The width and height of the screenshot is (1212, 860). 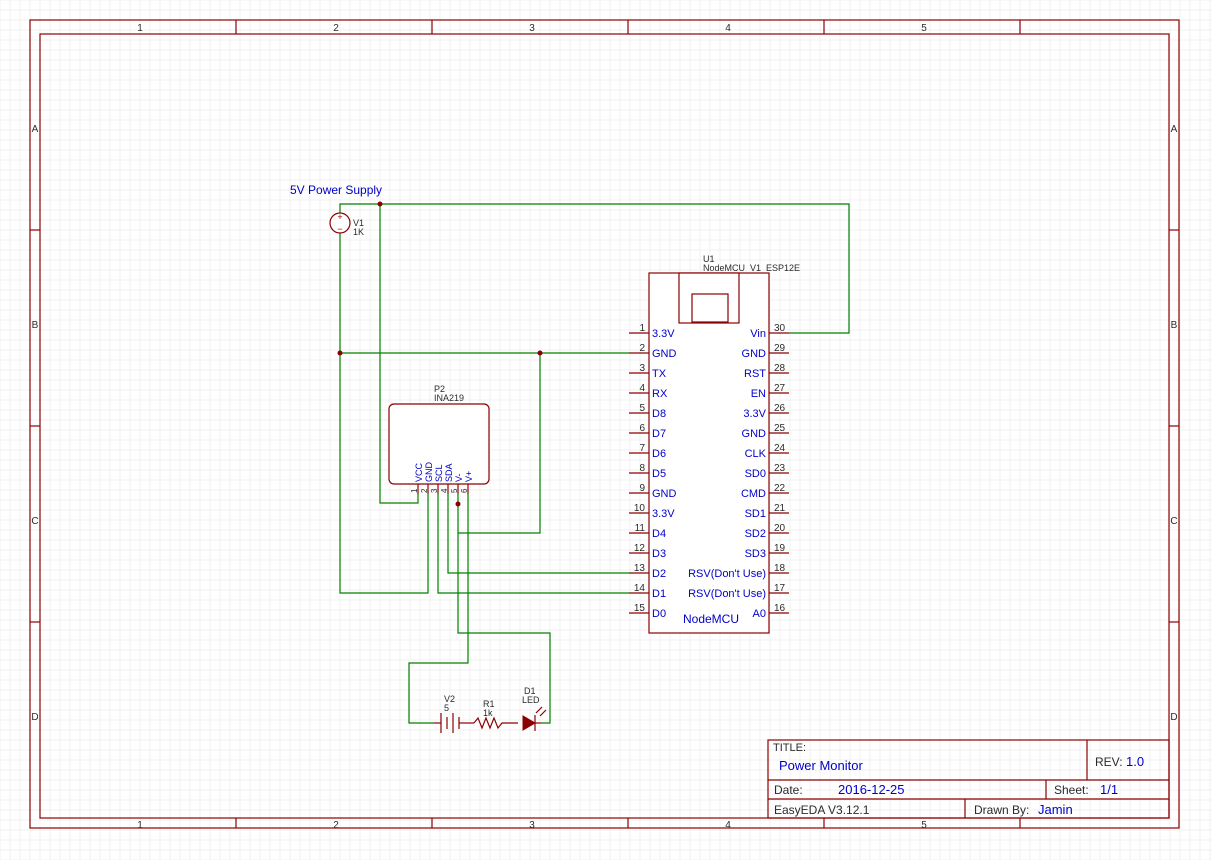 I want to click on led-triangle, so click(x=529, y=723).